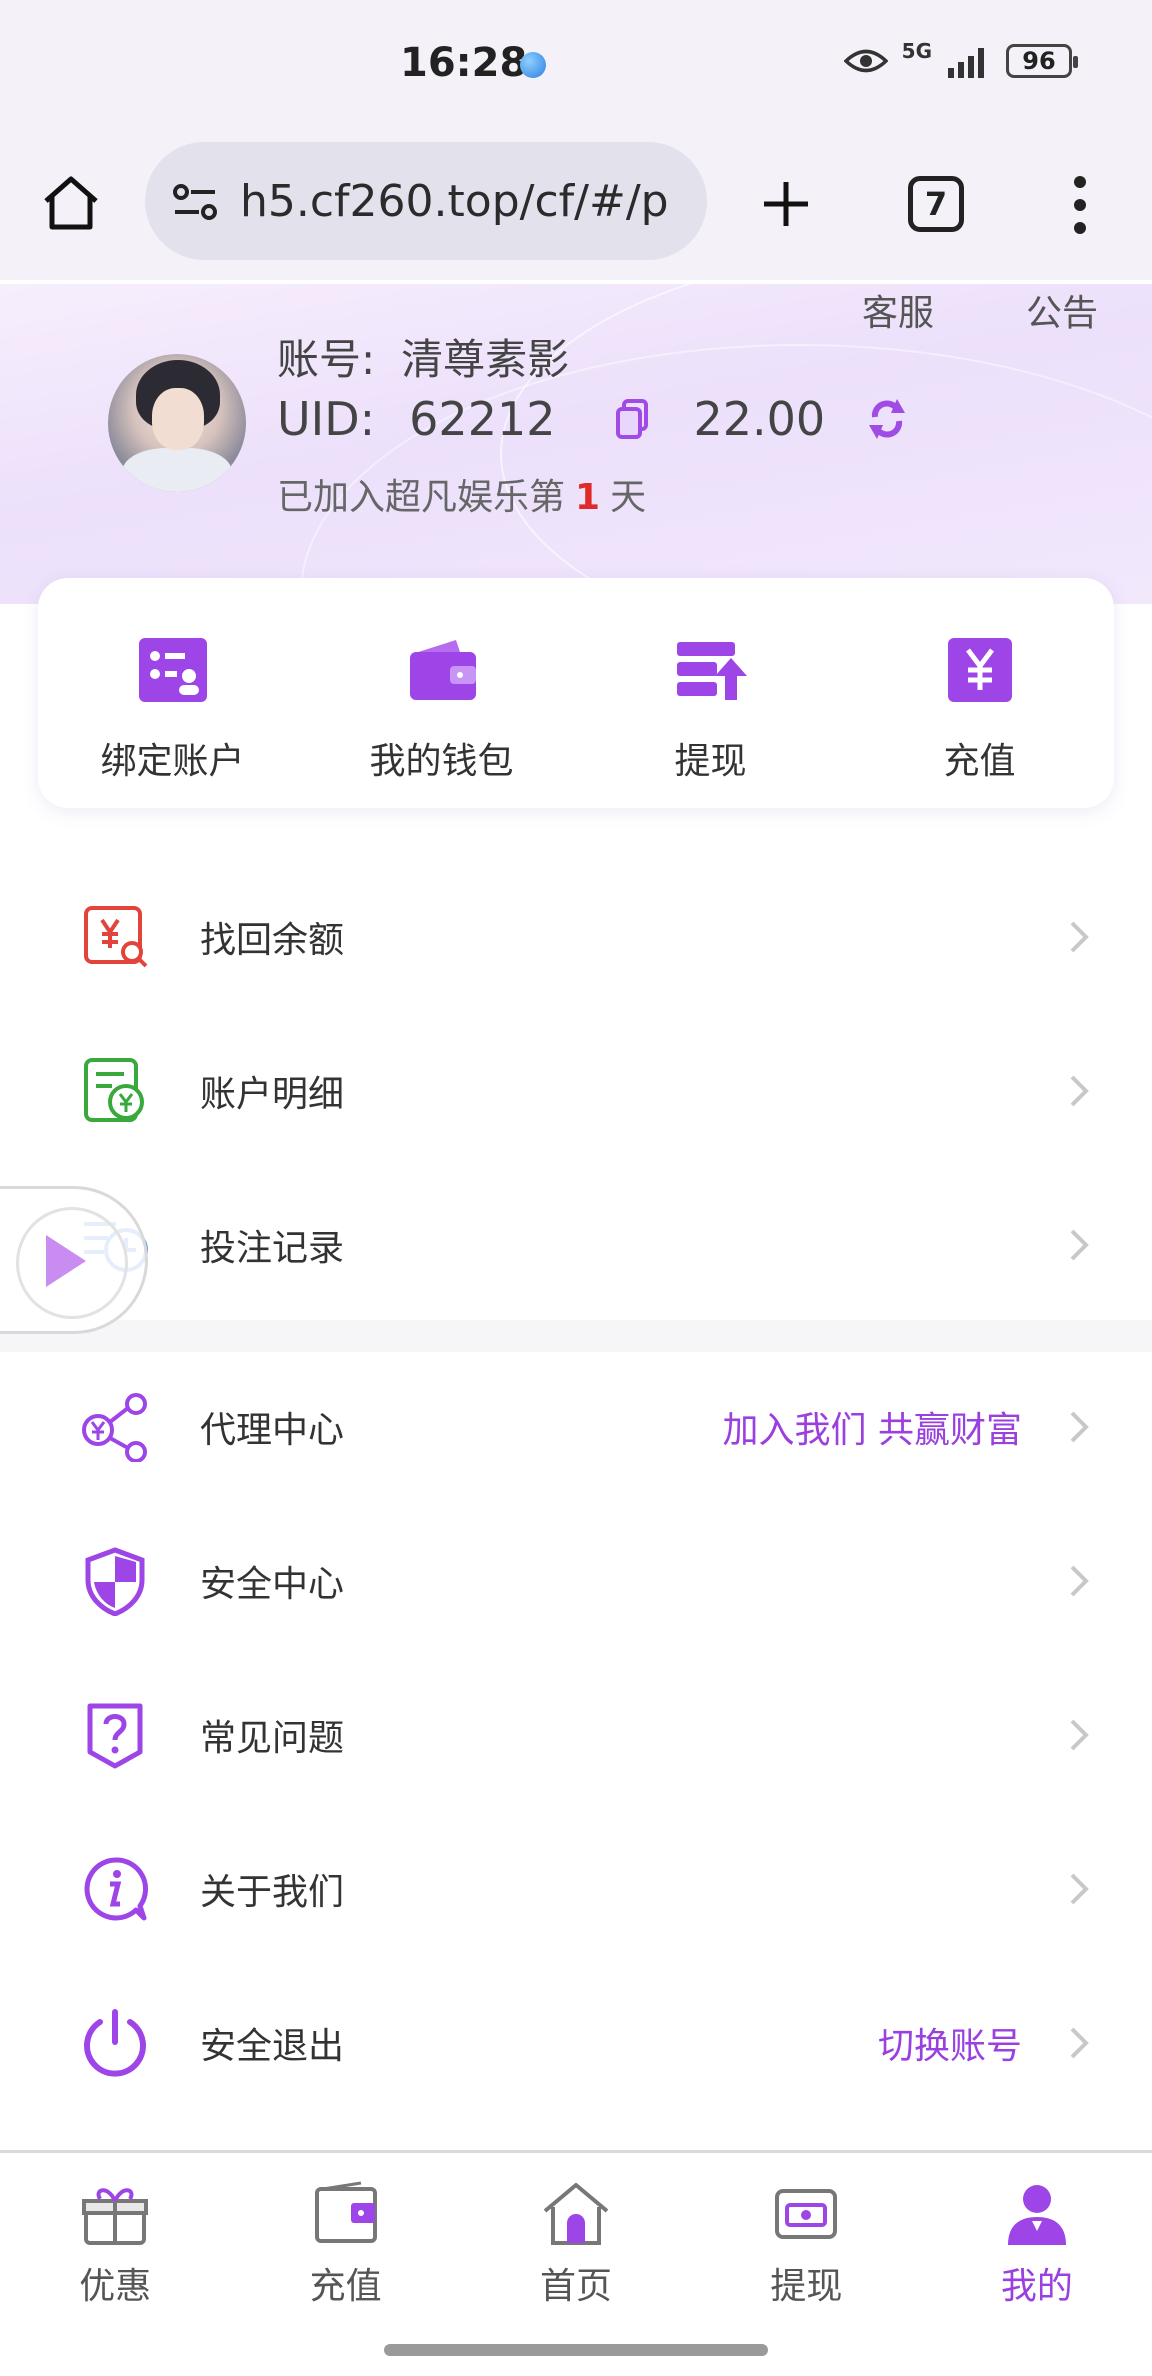 The width and height of the screenshot is (1152, 2376). I want to click on quick-actions-card: 绑定账户 我的钱包 提现 充值, so click(576, 693).